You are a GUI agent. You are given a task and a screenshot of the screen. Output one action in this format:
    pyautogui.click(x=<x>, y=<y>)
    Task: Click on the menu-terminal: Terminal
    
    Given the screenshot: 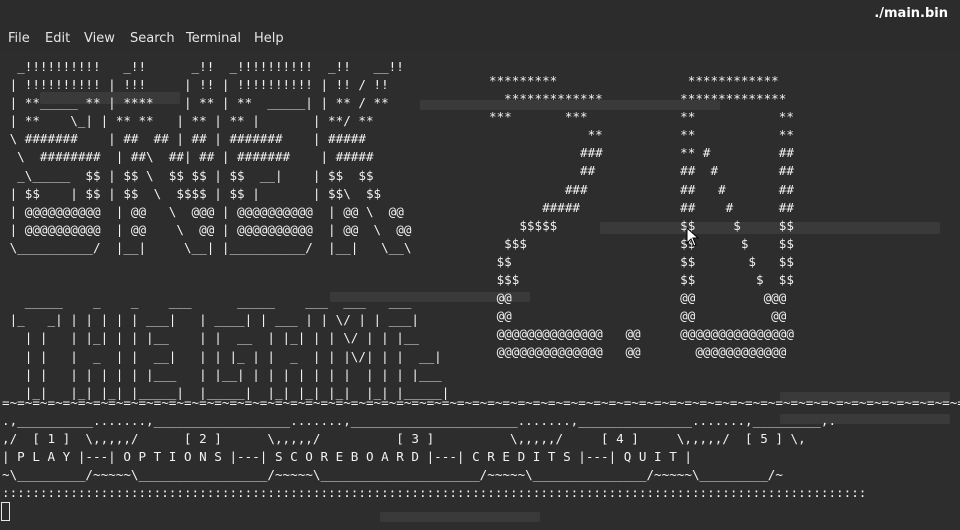 What is the action you would take?
    pyautogui.click(x=213, y=38)
    